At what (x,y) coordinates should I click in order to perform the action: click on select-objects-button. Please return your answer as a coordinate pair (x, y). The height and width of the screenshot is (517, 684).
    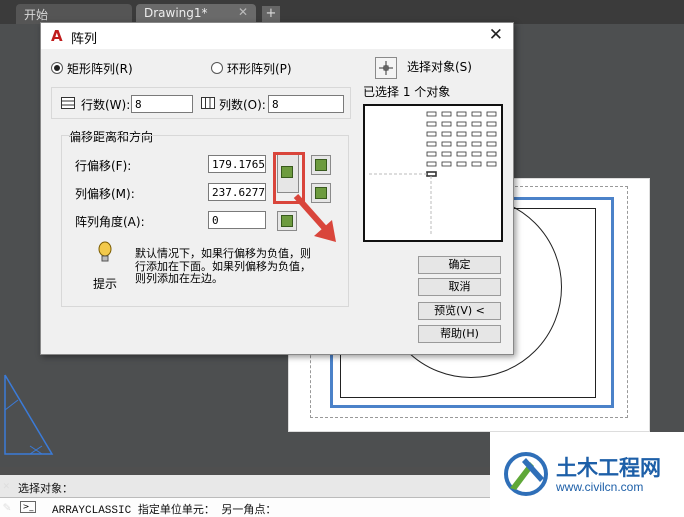
    Looking at the image, I should click on (386, 68).